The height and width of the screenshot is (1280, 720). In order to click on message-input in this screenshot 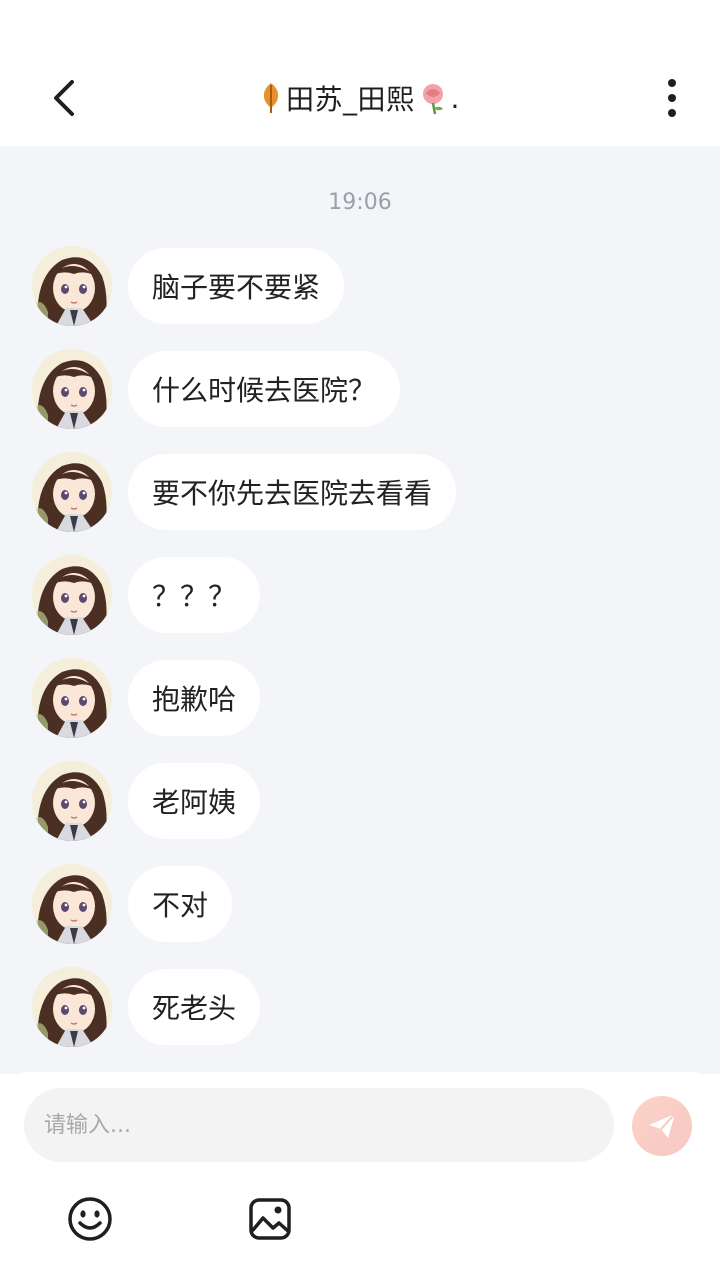, I will do `click(319, 1125)`.